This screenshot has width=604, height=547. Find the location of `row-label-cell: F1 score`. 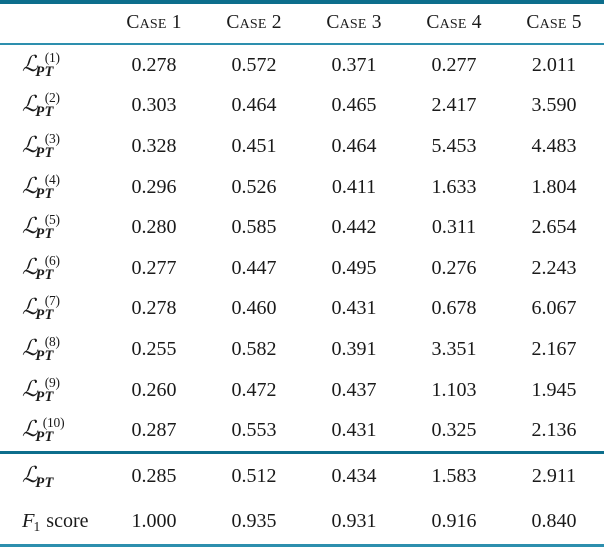

row-label-cell: F1 score is located at coordinates (52, 521).